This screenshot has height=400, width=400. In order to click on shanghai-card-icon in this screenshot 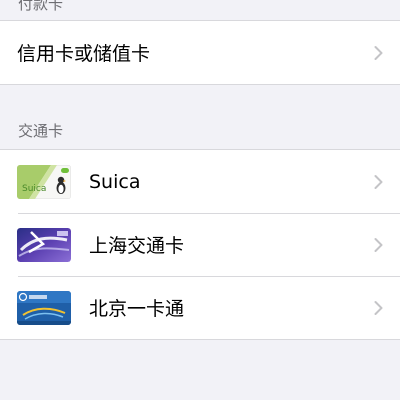, I will do `click(44, 244)`.